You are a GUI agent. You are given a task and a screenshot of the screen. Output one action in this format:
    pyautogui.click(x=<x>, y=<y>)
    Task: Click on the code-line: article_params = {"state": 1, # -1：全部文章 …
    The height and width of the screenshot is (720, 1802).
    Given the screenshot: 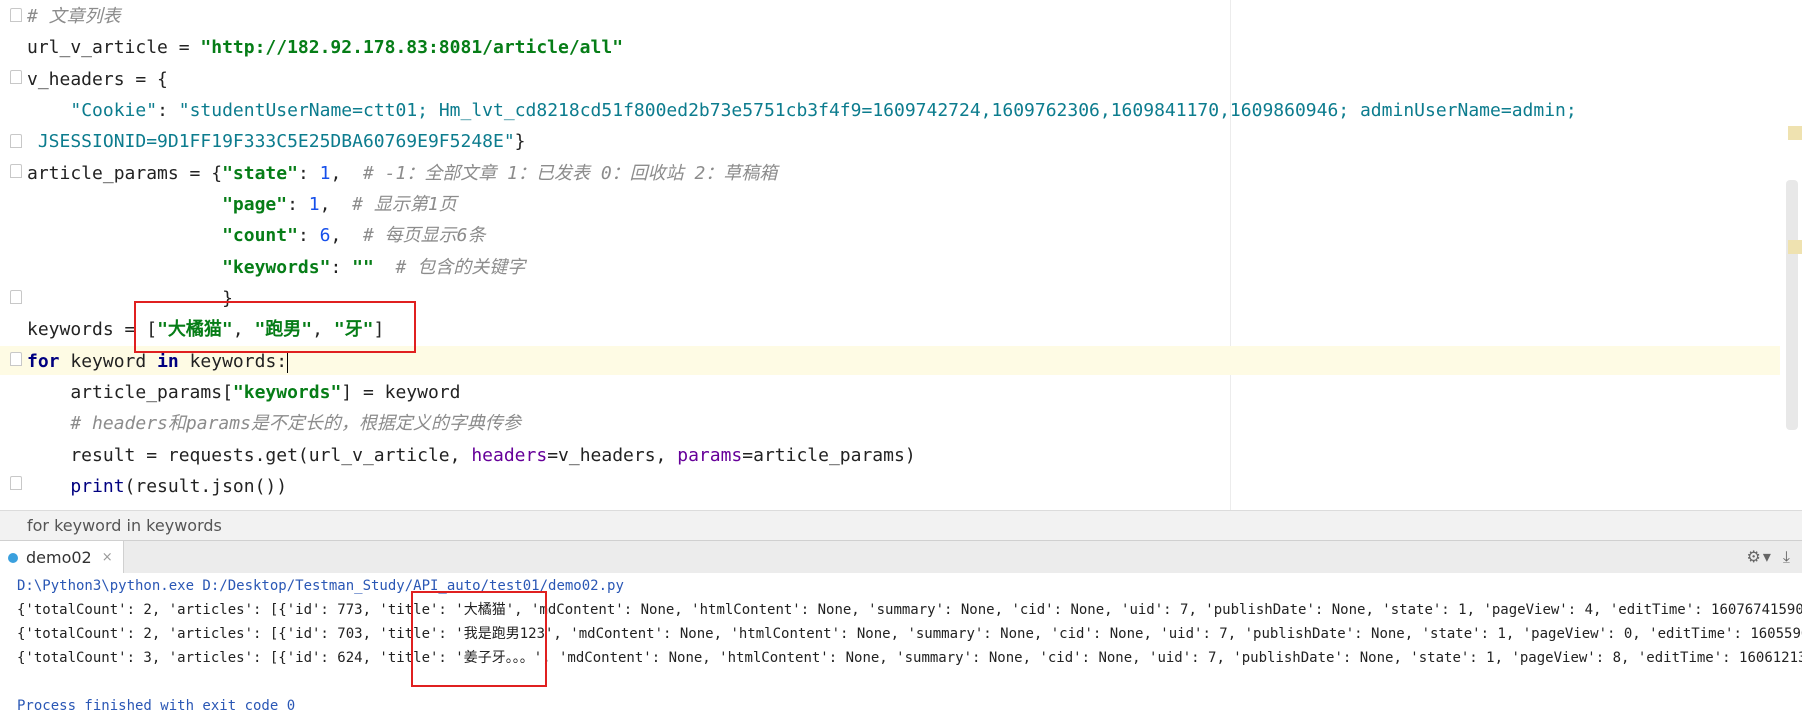 What is the action you would take?
    pyautogui.click(x=402, y=173)
    